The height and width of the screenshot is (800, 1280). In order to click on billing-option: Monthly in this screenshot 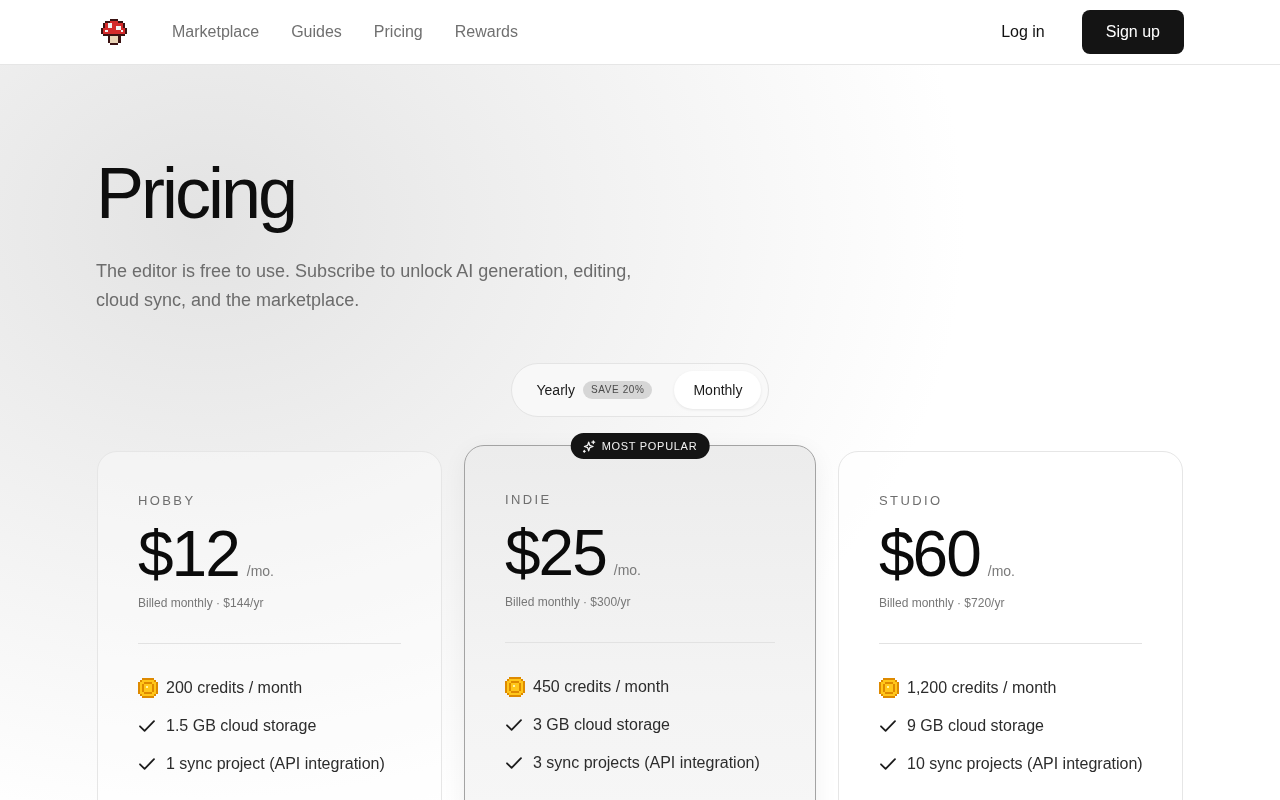, I will do `click(718, 390)`.